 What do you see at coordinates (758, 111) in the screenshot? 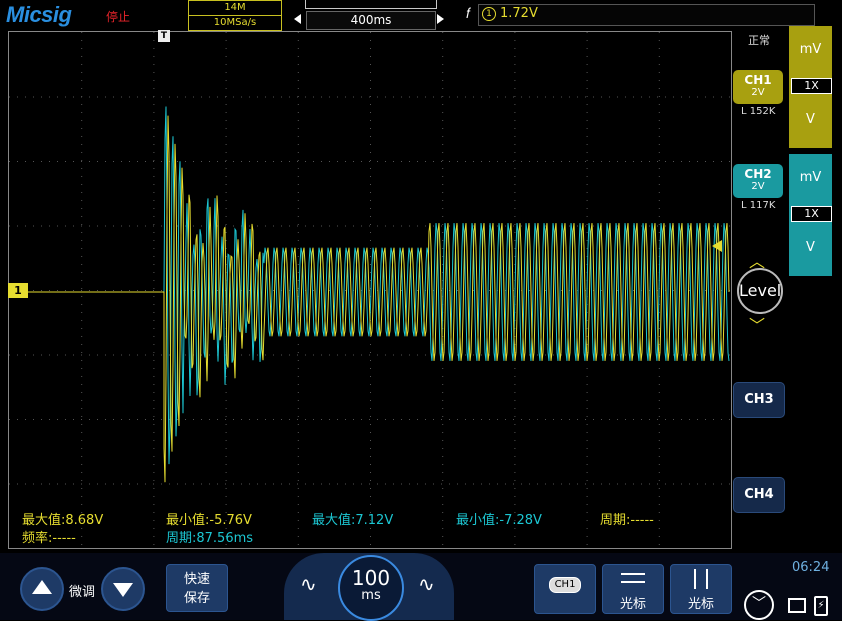
I see `ch1-limit: L 152K` at bounding box center [758, 111].